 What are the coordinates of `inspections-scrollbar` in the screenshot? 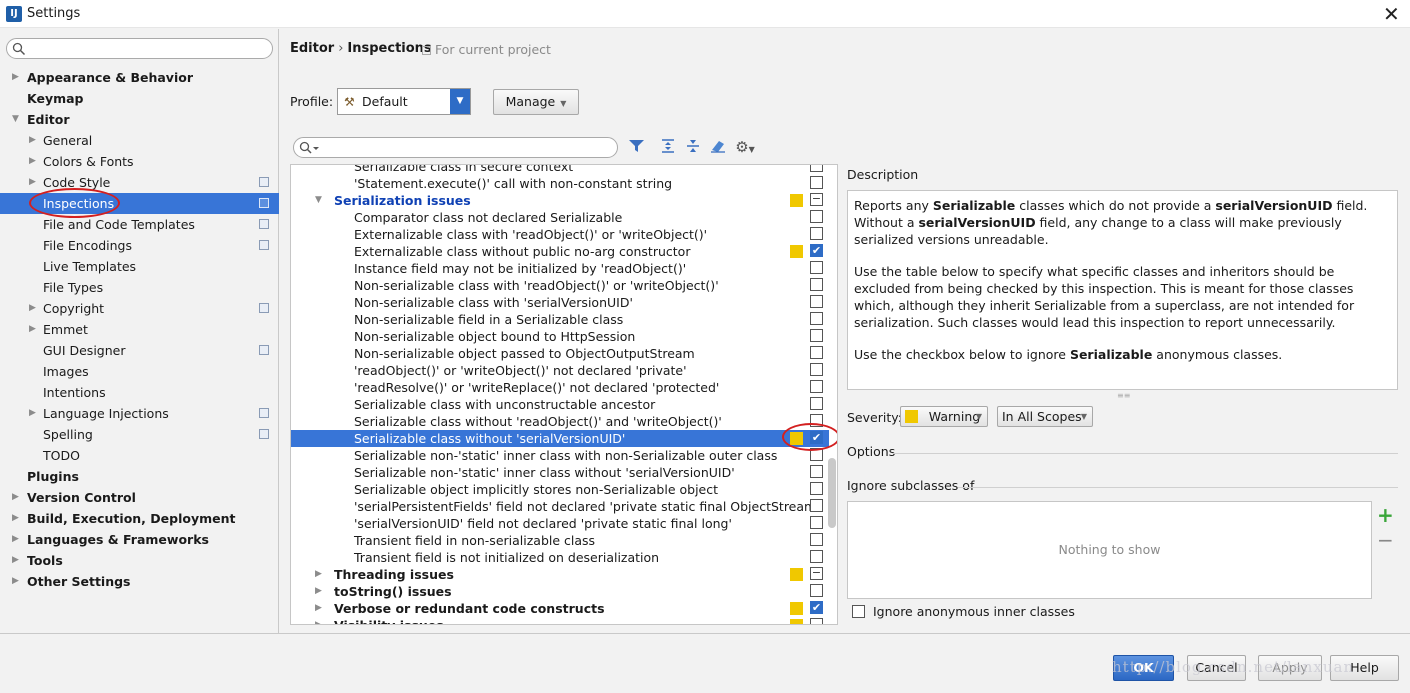 It's located at (832, 493).